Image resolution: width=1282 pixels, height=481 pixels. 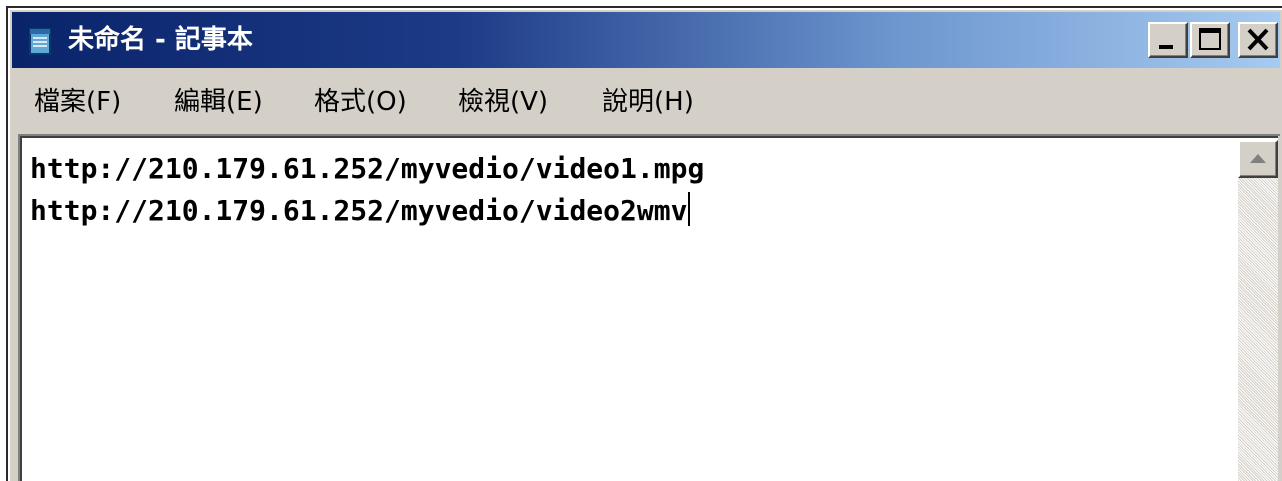 What do you see at coordinates (503, 102) in the screenshot?
I see `menu-view: 檢視(V)` at bounding box center [503, 102].